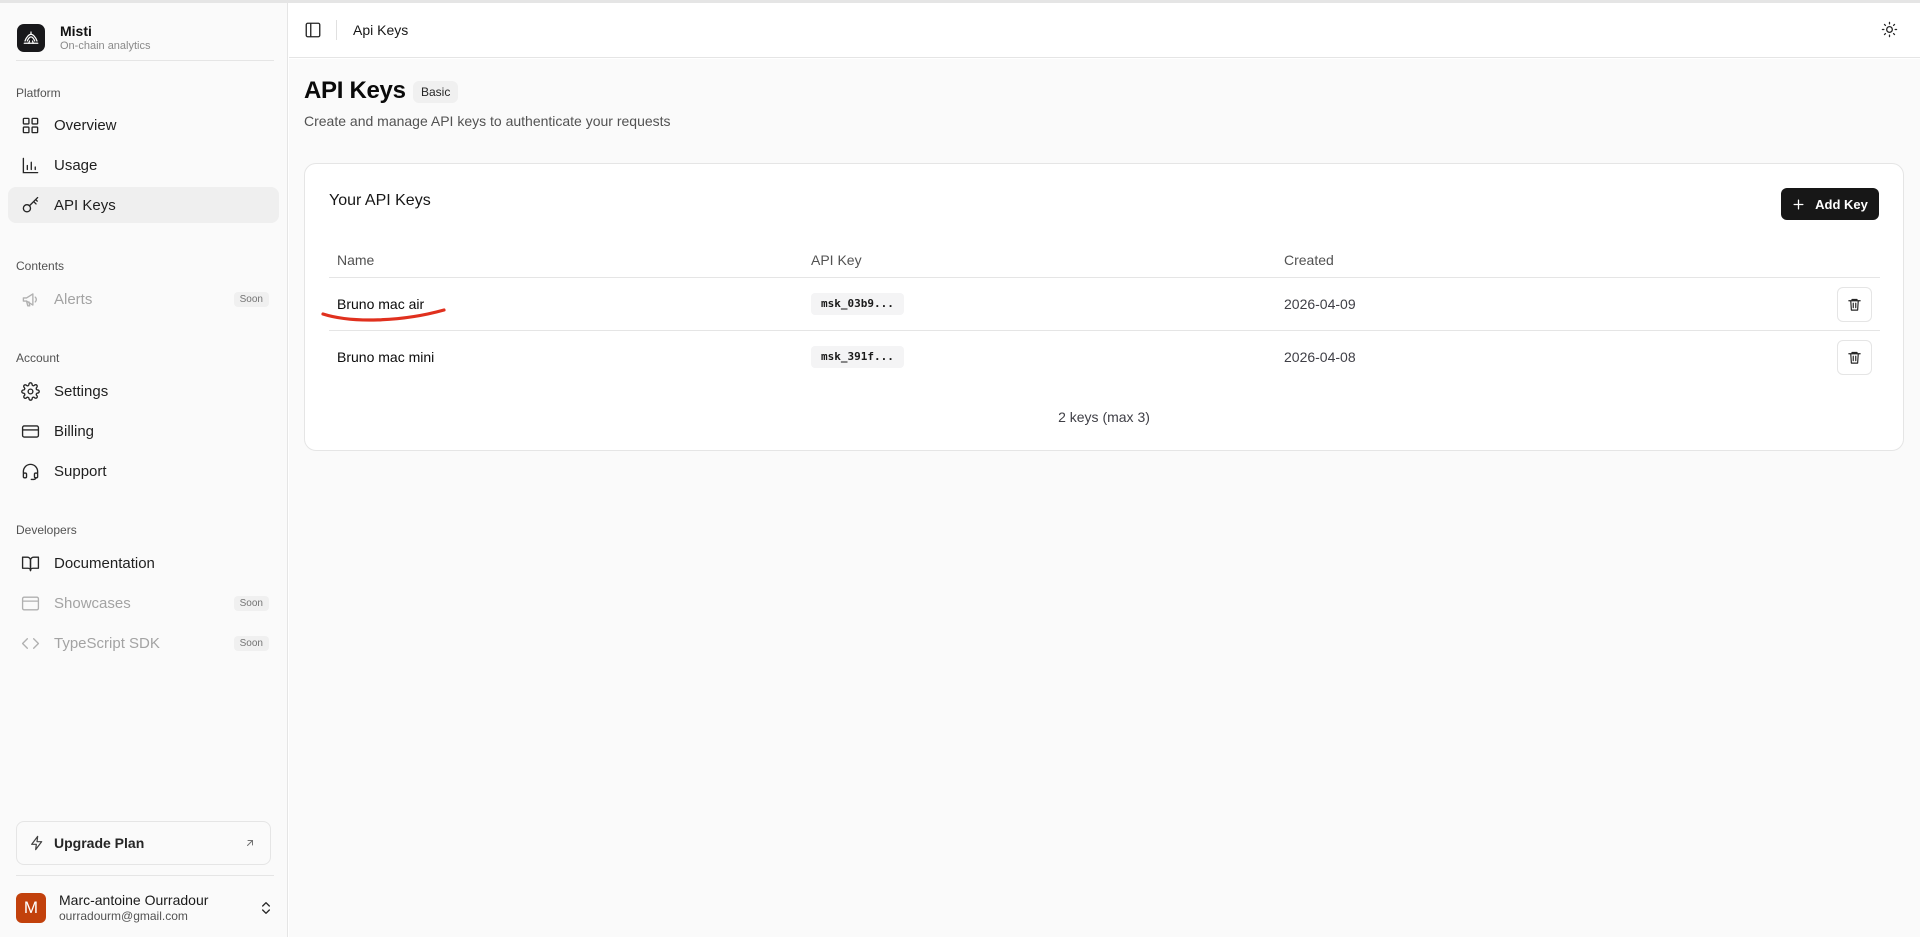  What do you see at coordinates (85, 125) in the screenshot?
I see `sidebar-item-label: Overview` at bounding box center [85, 125].